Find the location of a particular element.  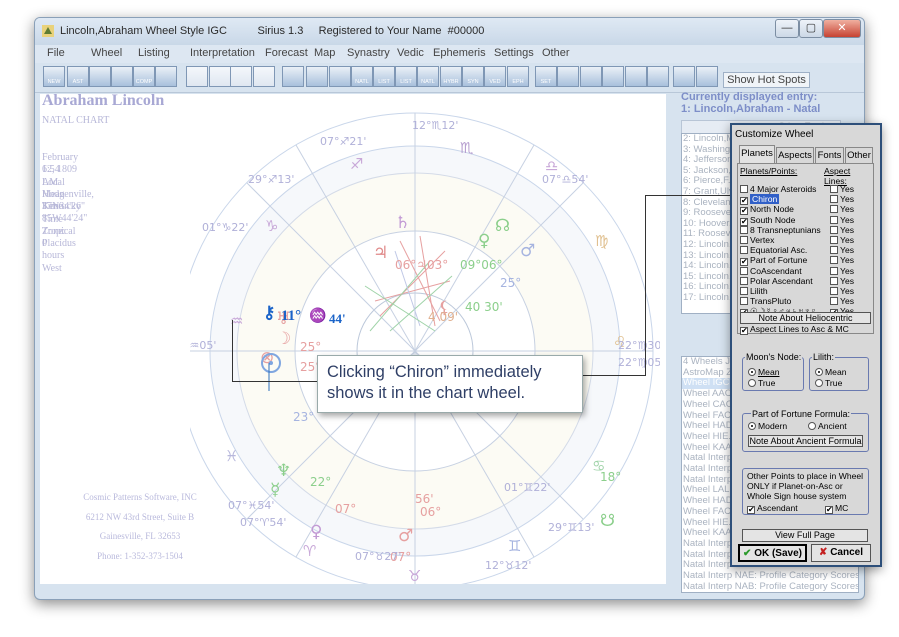

show-hot-spots-button: Show Hot Spots is located at coordinates (766, 80).